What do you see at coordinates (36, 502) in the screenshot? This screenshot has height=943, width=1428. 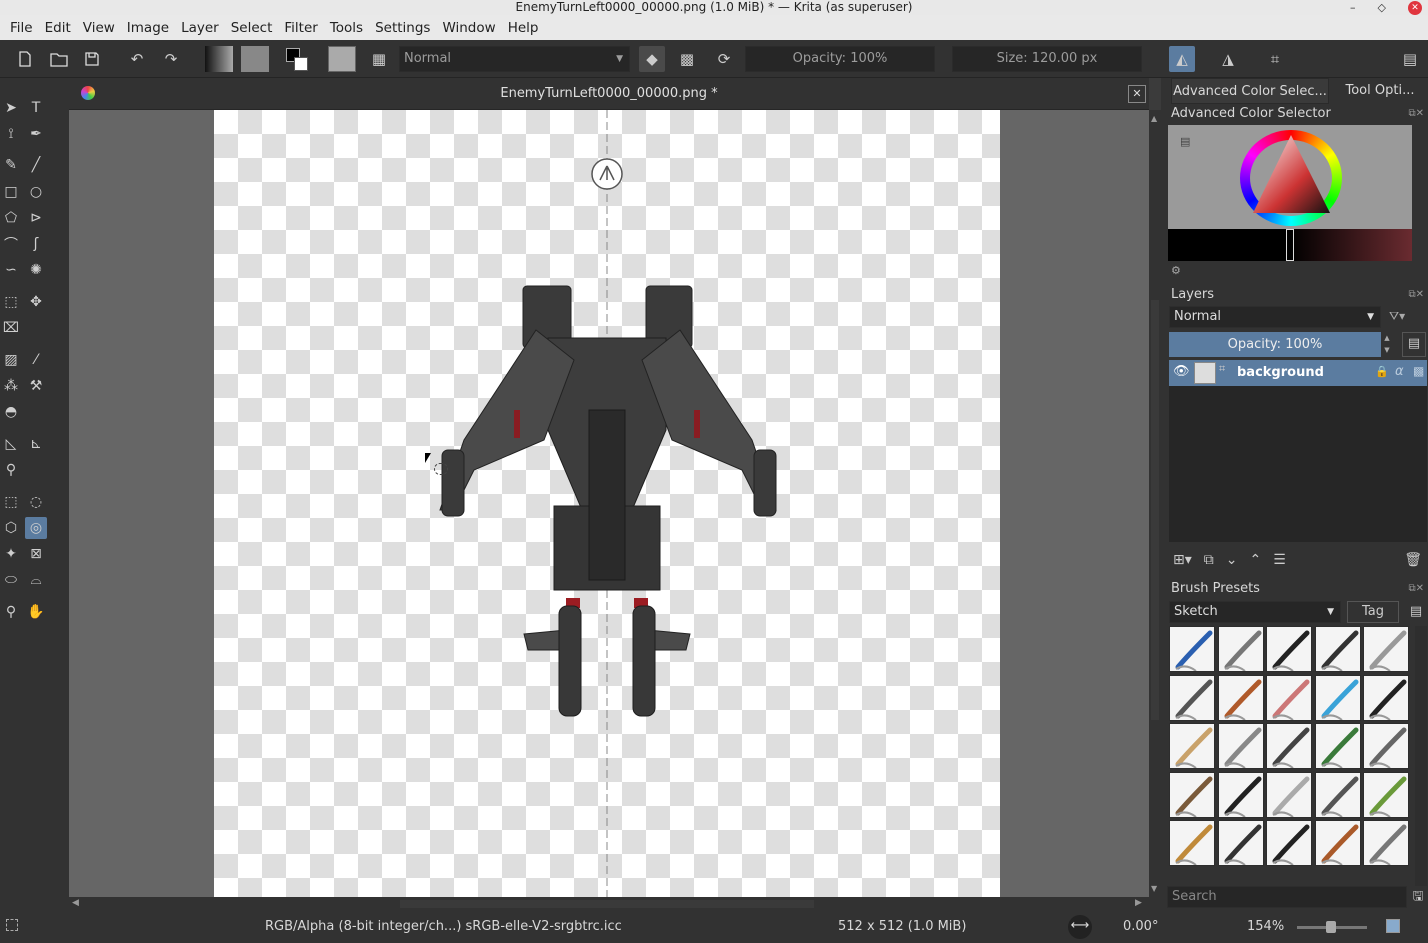 I see `elliptical-selection-tool-icon: ◌` at bounding box center [36, 502].